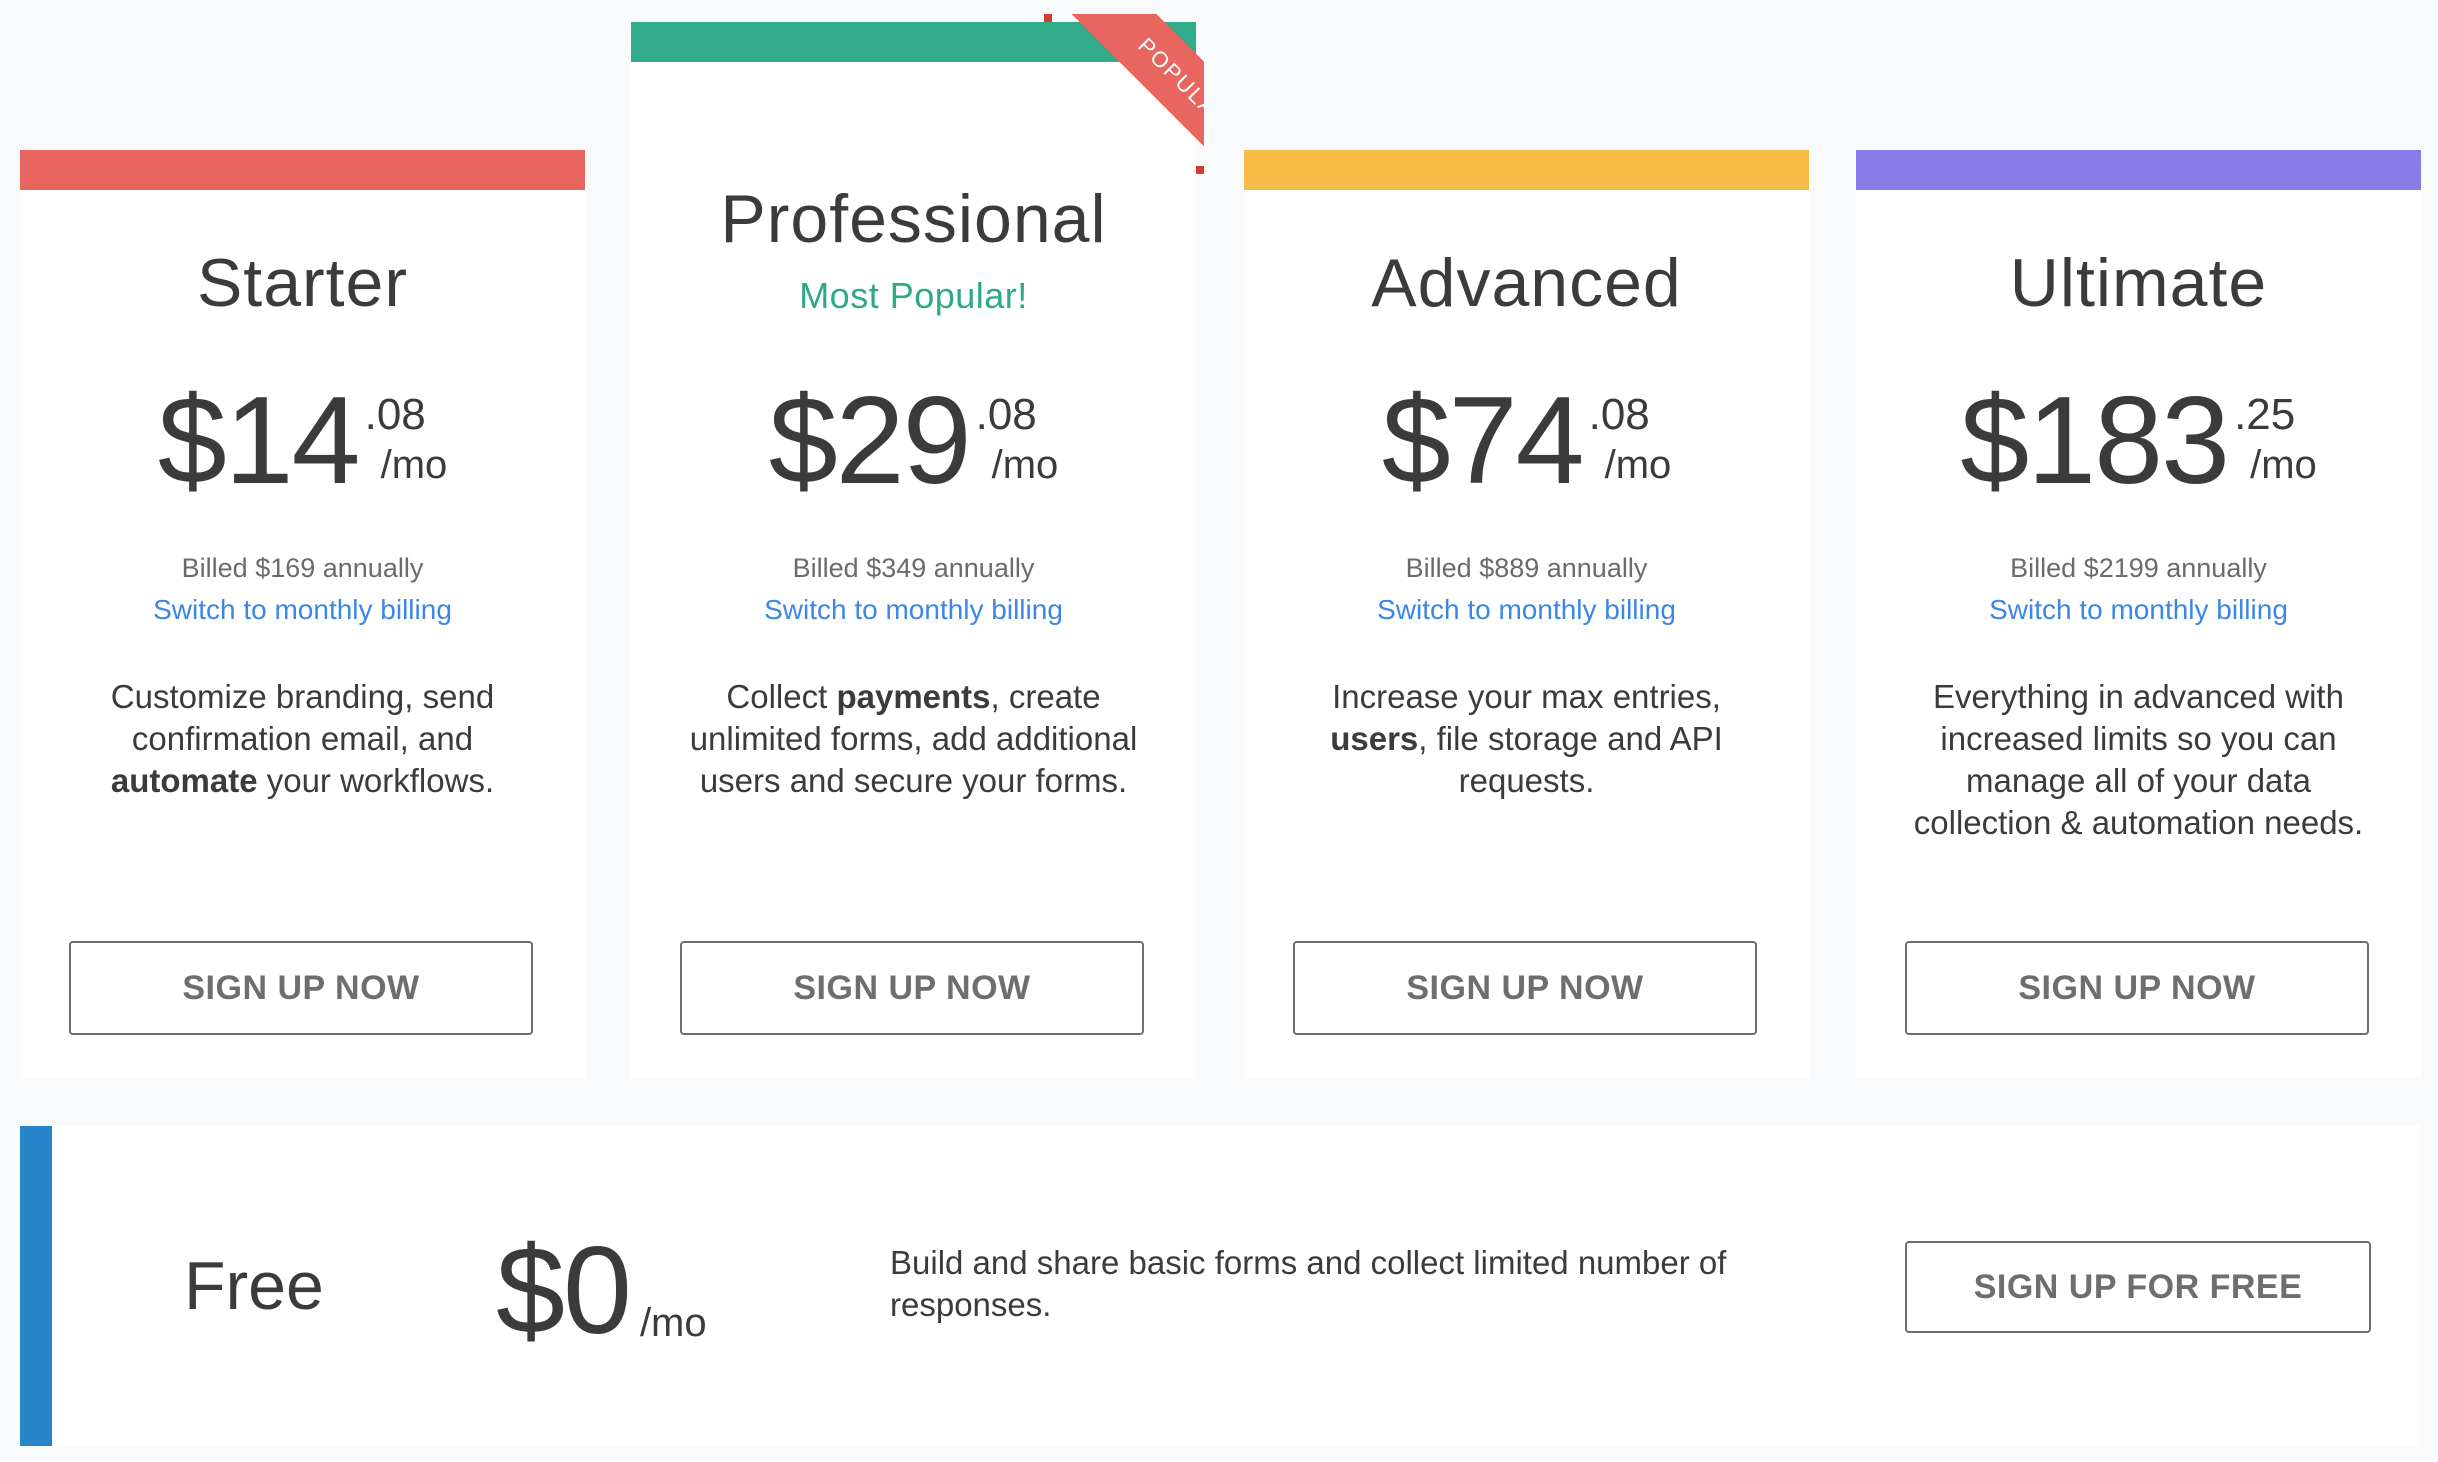 The image size is (2438, 1462). I want to click on plan-title: Ultimate, so click(2138, 283).